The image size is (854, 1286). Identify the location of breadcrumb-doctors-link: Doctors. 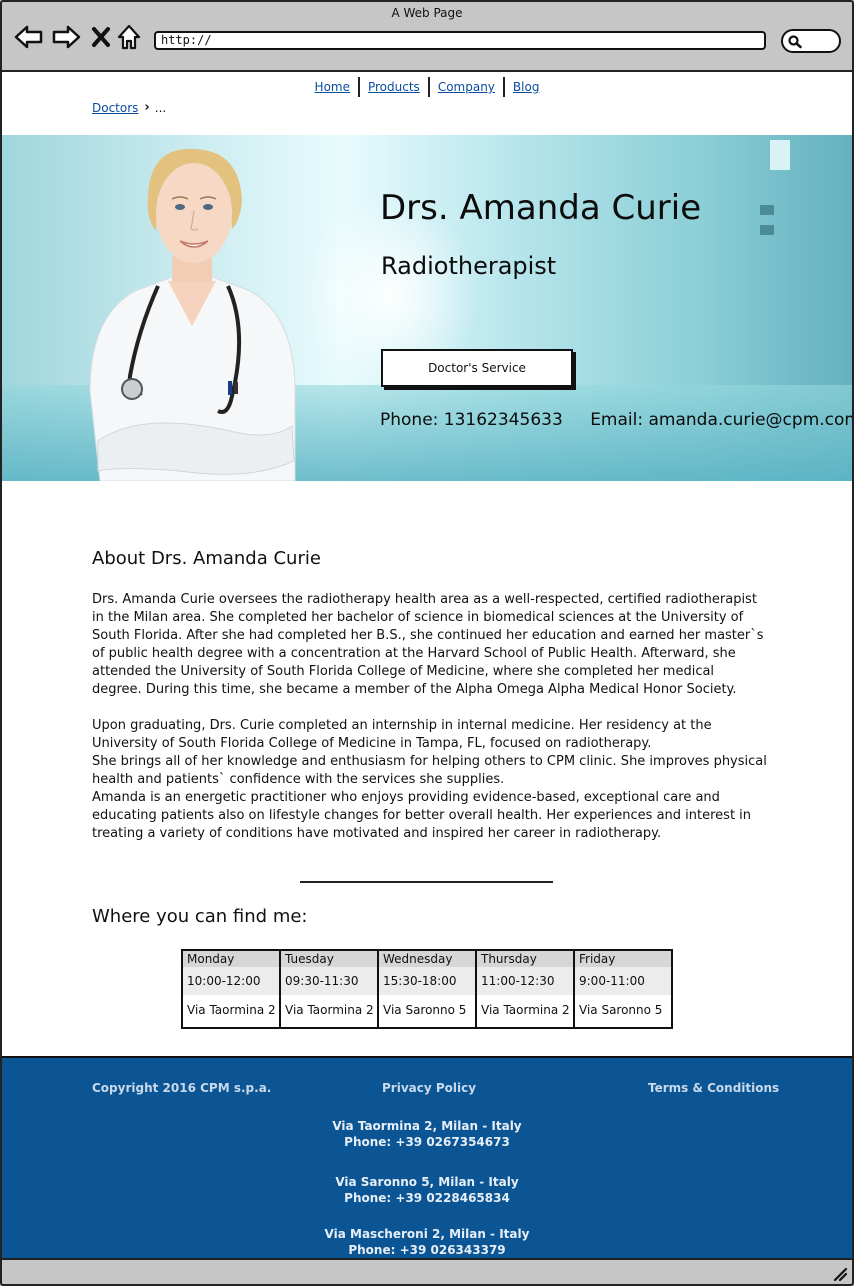
(115, 108).